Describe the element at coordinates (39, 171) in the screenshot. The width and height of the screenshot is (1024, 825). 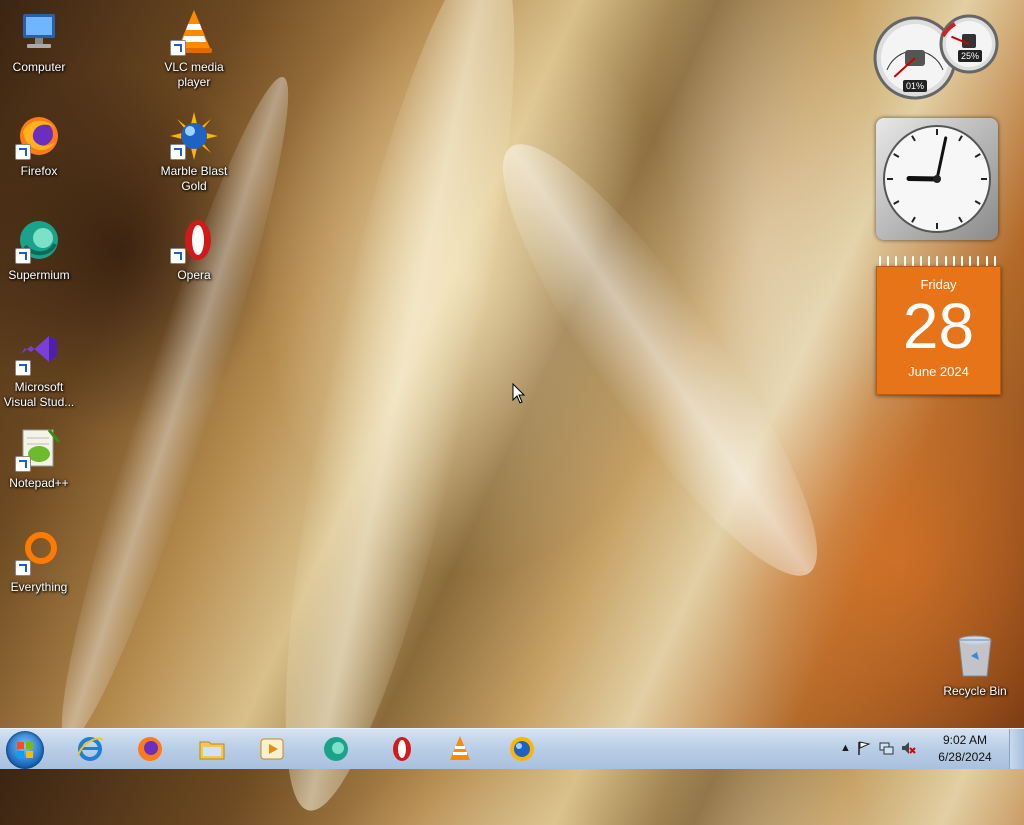
I see `icon-label: Firefox` at that location.